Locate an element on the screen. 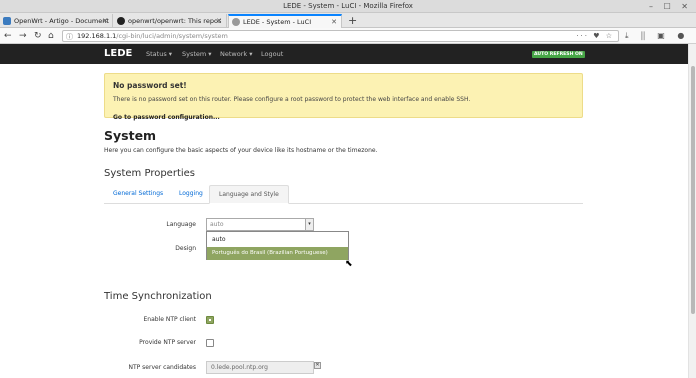 This screenshot has height=378, width=696. openwrt-favicon-icon is located at coordinates (7, 21).